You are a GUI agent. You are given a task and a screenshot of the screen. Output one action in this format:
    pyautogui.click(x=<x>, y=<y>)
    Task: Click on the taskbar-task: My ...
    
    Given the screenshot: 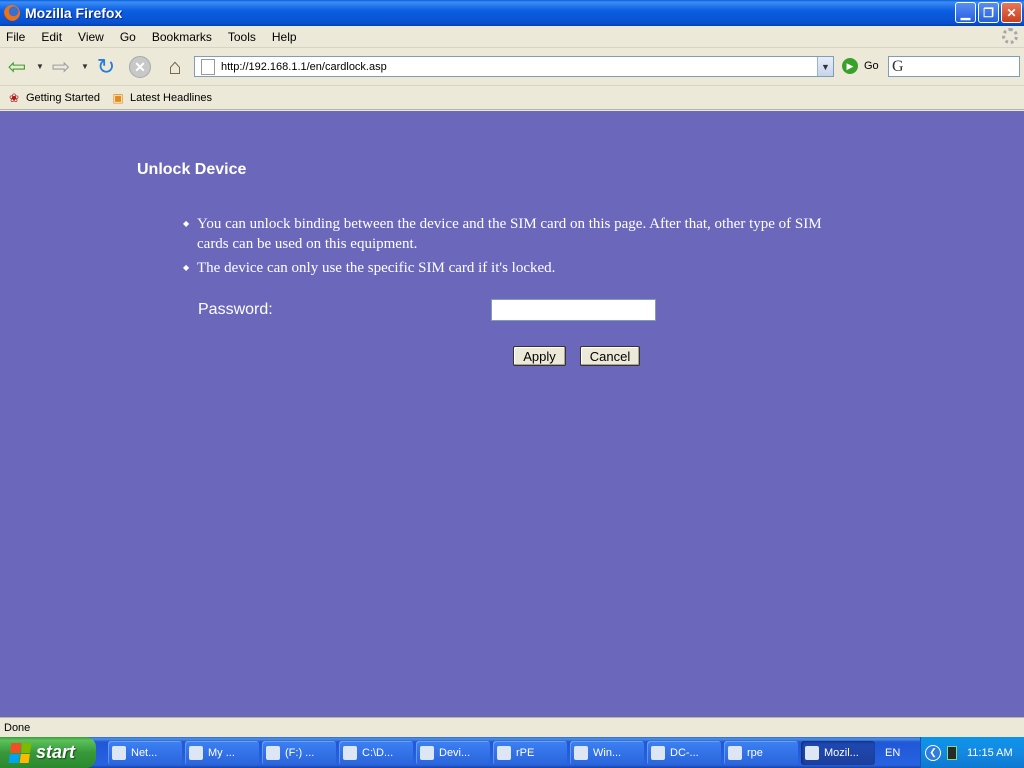 What is the action you would take?
    pyautogui.click(x=222, y=752)
    